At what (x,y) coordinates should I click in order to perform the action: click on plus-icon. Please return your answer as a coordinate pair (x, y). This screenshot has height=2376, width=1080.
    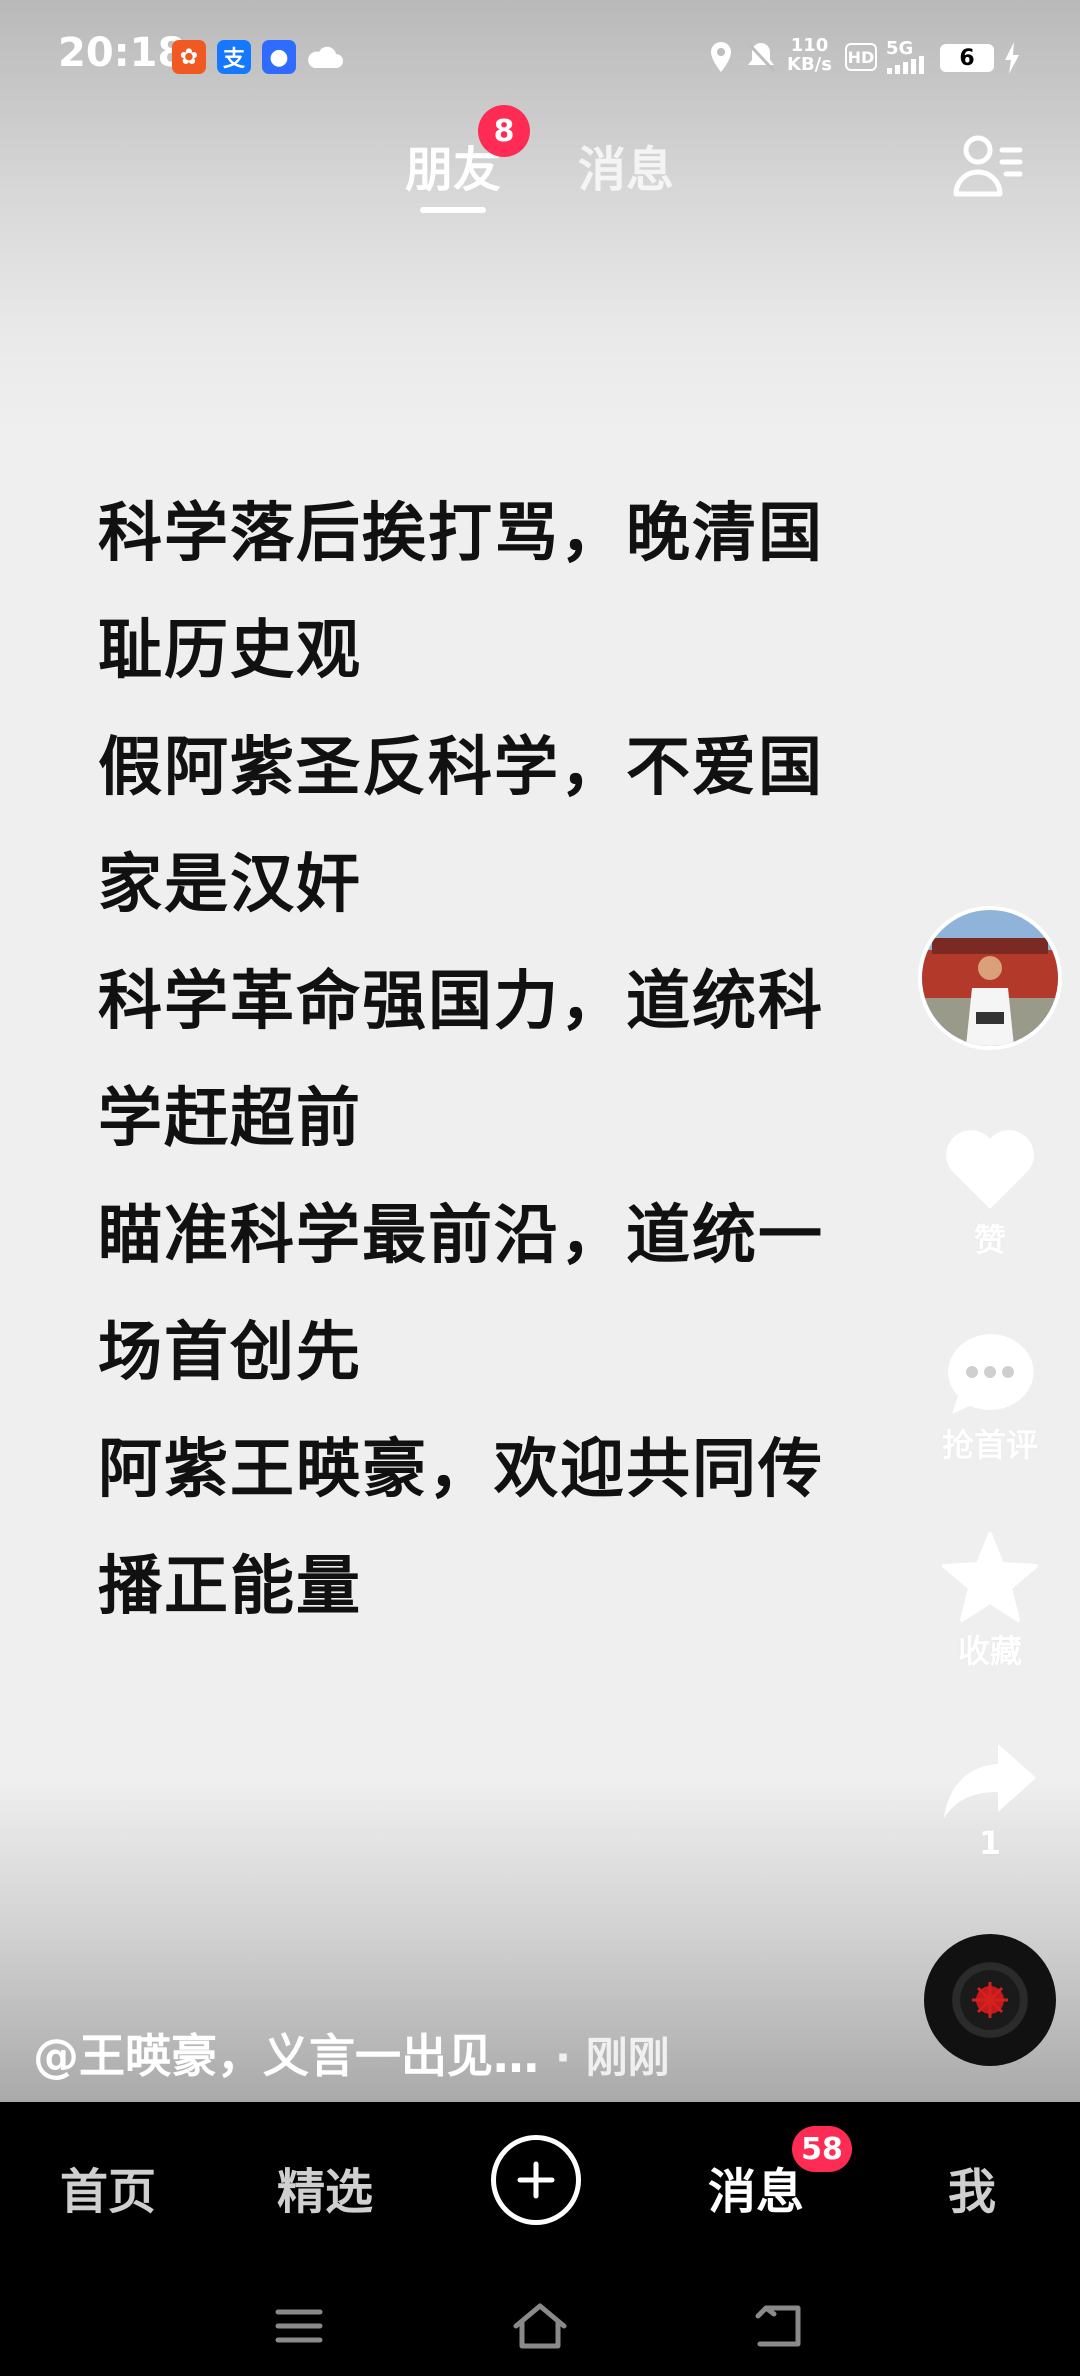
    Looking at the image, I should click on (536, 2180).